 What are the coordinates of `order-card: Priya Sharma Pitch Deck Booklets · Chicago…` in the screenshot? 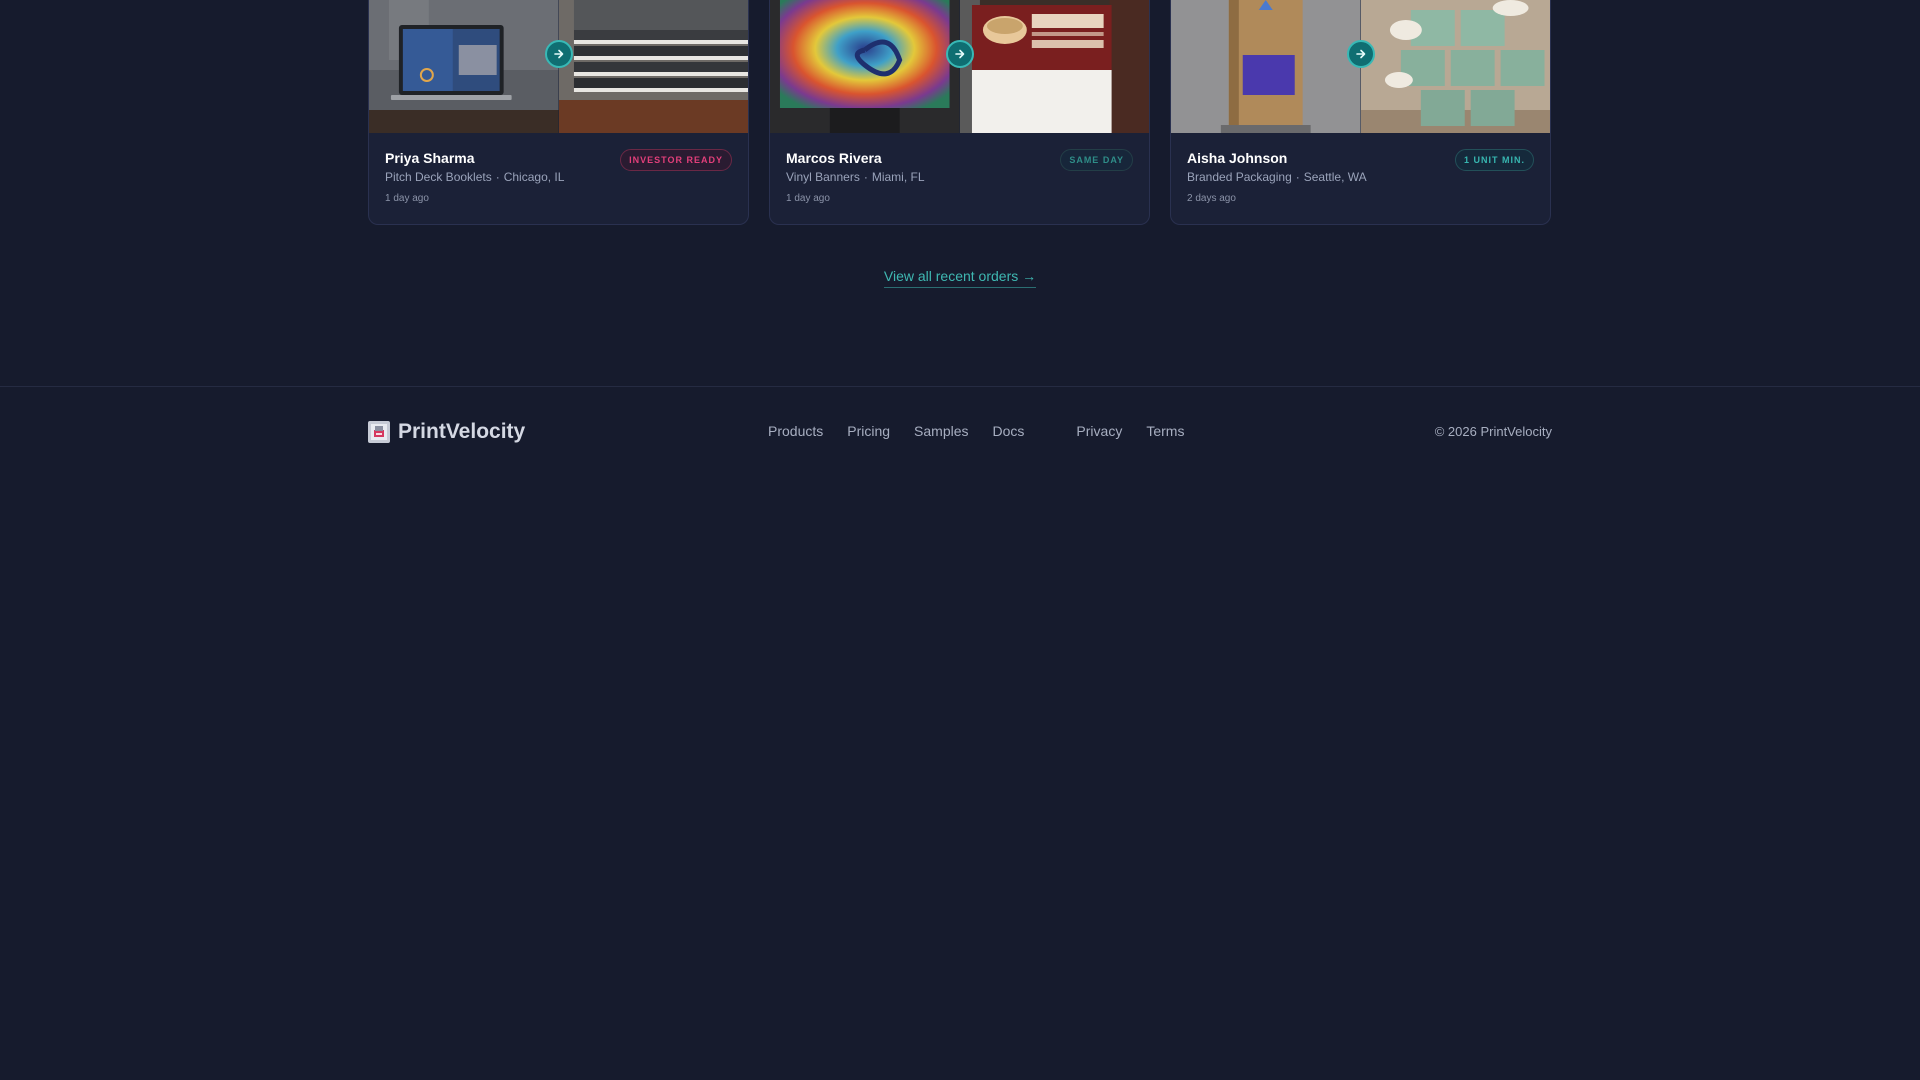 It's located at (558, 112).